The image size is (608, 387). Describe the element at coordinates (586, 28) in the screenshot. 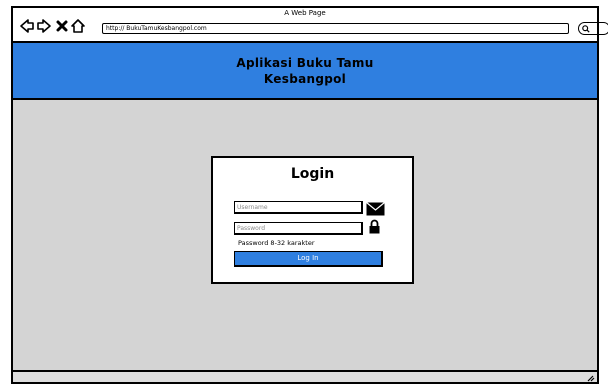

I see `search-icon` at that location.